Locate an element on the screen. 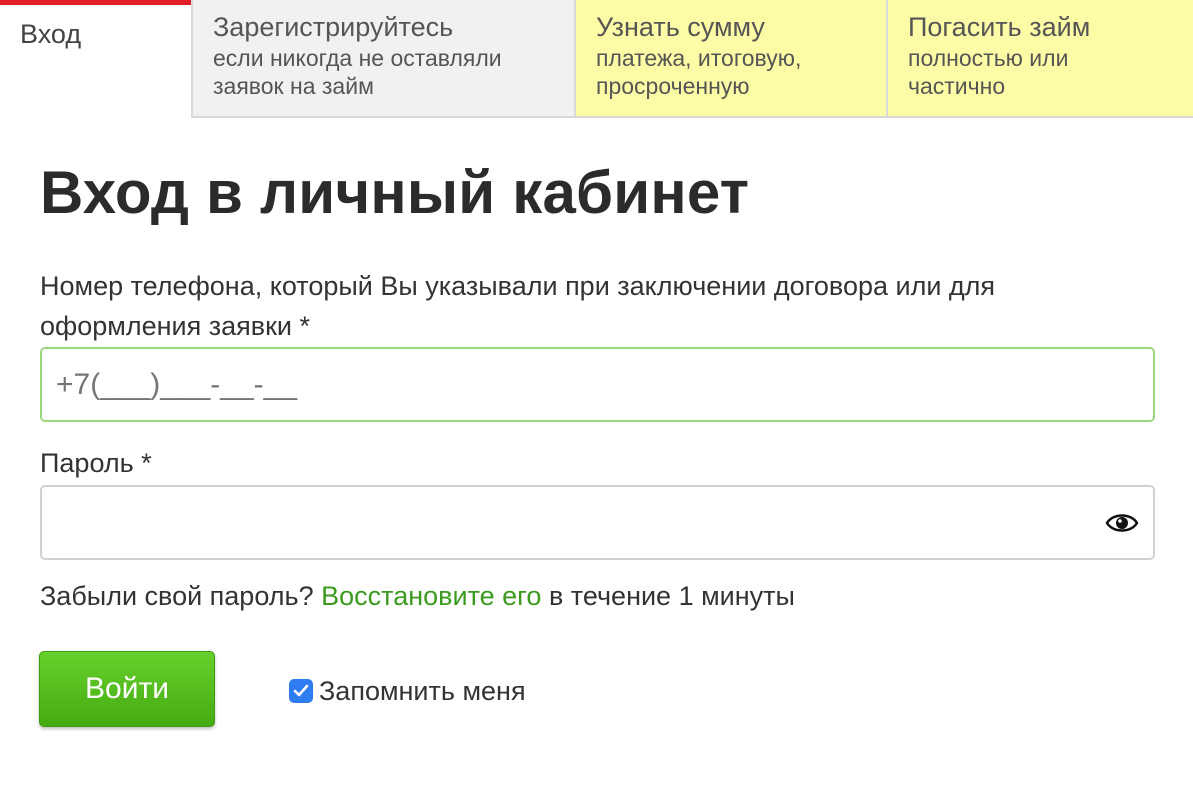 This screenshot has height=785, width=1193. tab-register-sub2: заявок на займ is located at coordinates (293, 86).